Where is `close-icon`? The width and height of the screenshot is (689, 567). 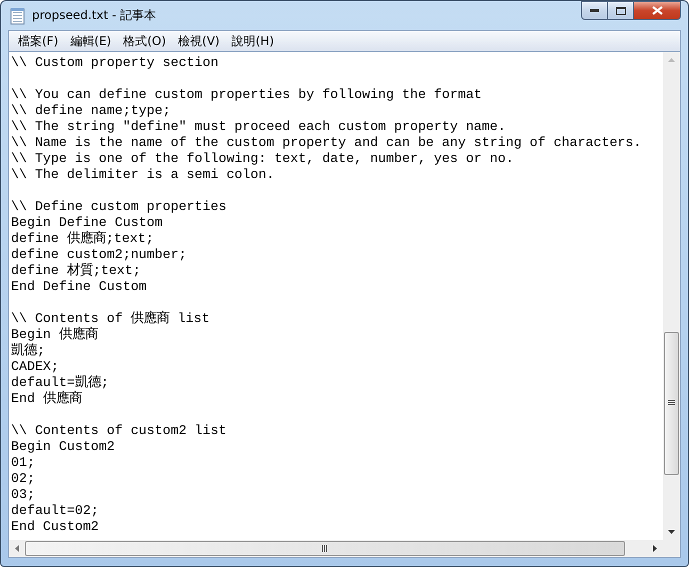 close-icon is located at coordinates (657, 10).